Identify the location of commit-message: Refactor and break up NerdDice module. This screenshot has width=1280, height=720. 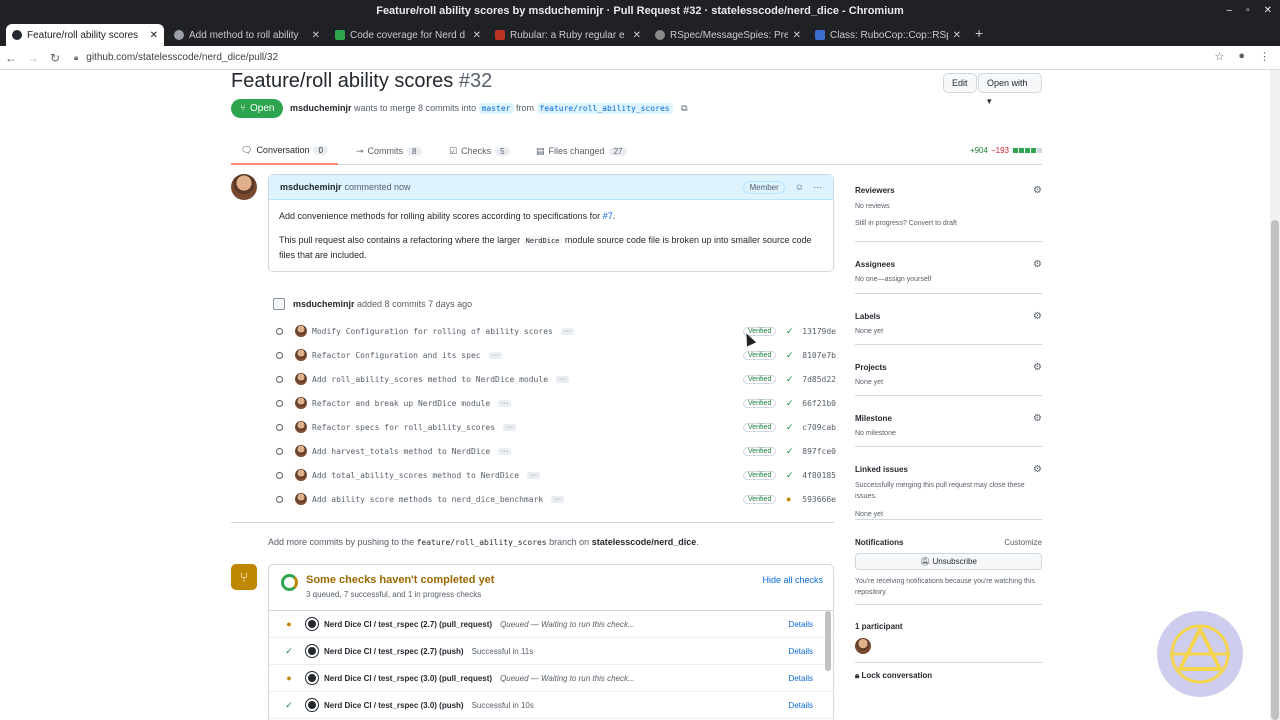
(401, 403).